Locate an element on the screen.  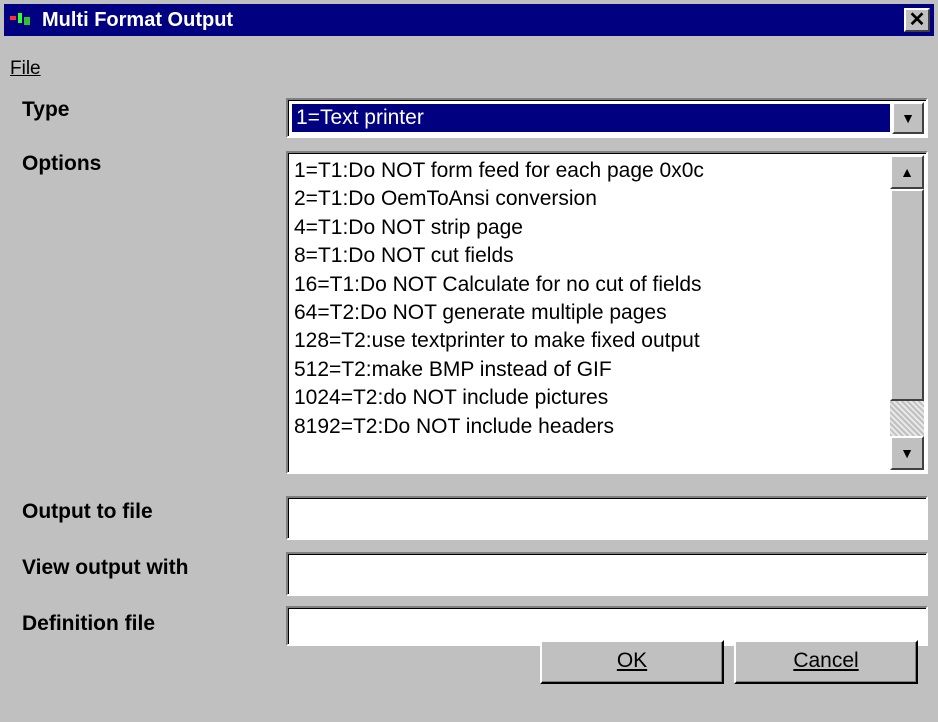
app-icon is located at coordinates (20, 19).